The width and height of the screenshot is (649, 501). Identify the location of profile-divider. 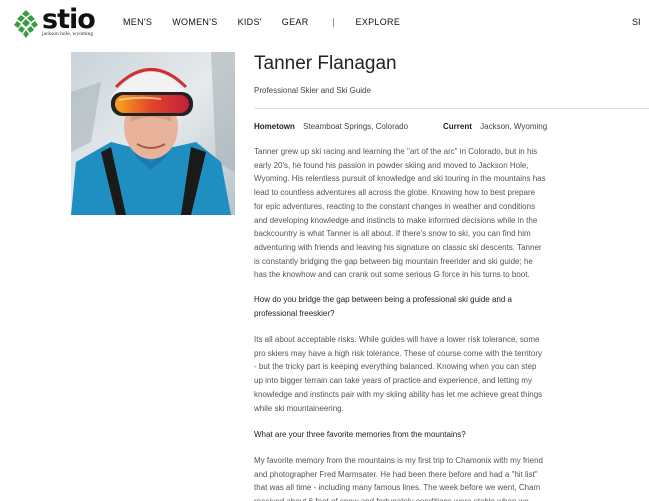
(451, 108).